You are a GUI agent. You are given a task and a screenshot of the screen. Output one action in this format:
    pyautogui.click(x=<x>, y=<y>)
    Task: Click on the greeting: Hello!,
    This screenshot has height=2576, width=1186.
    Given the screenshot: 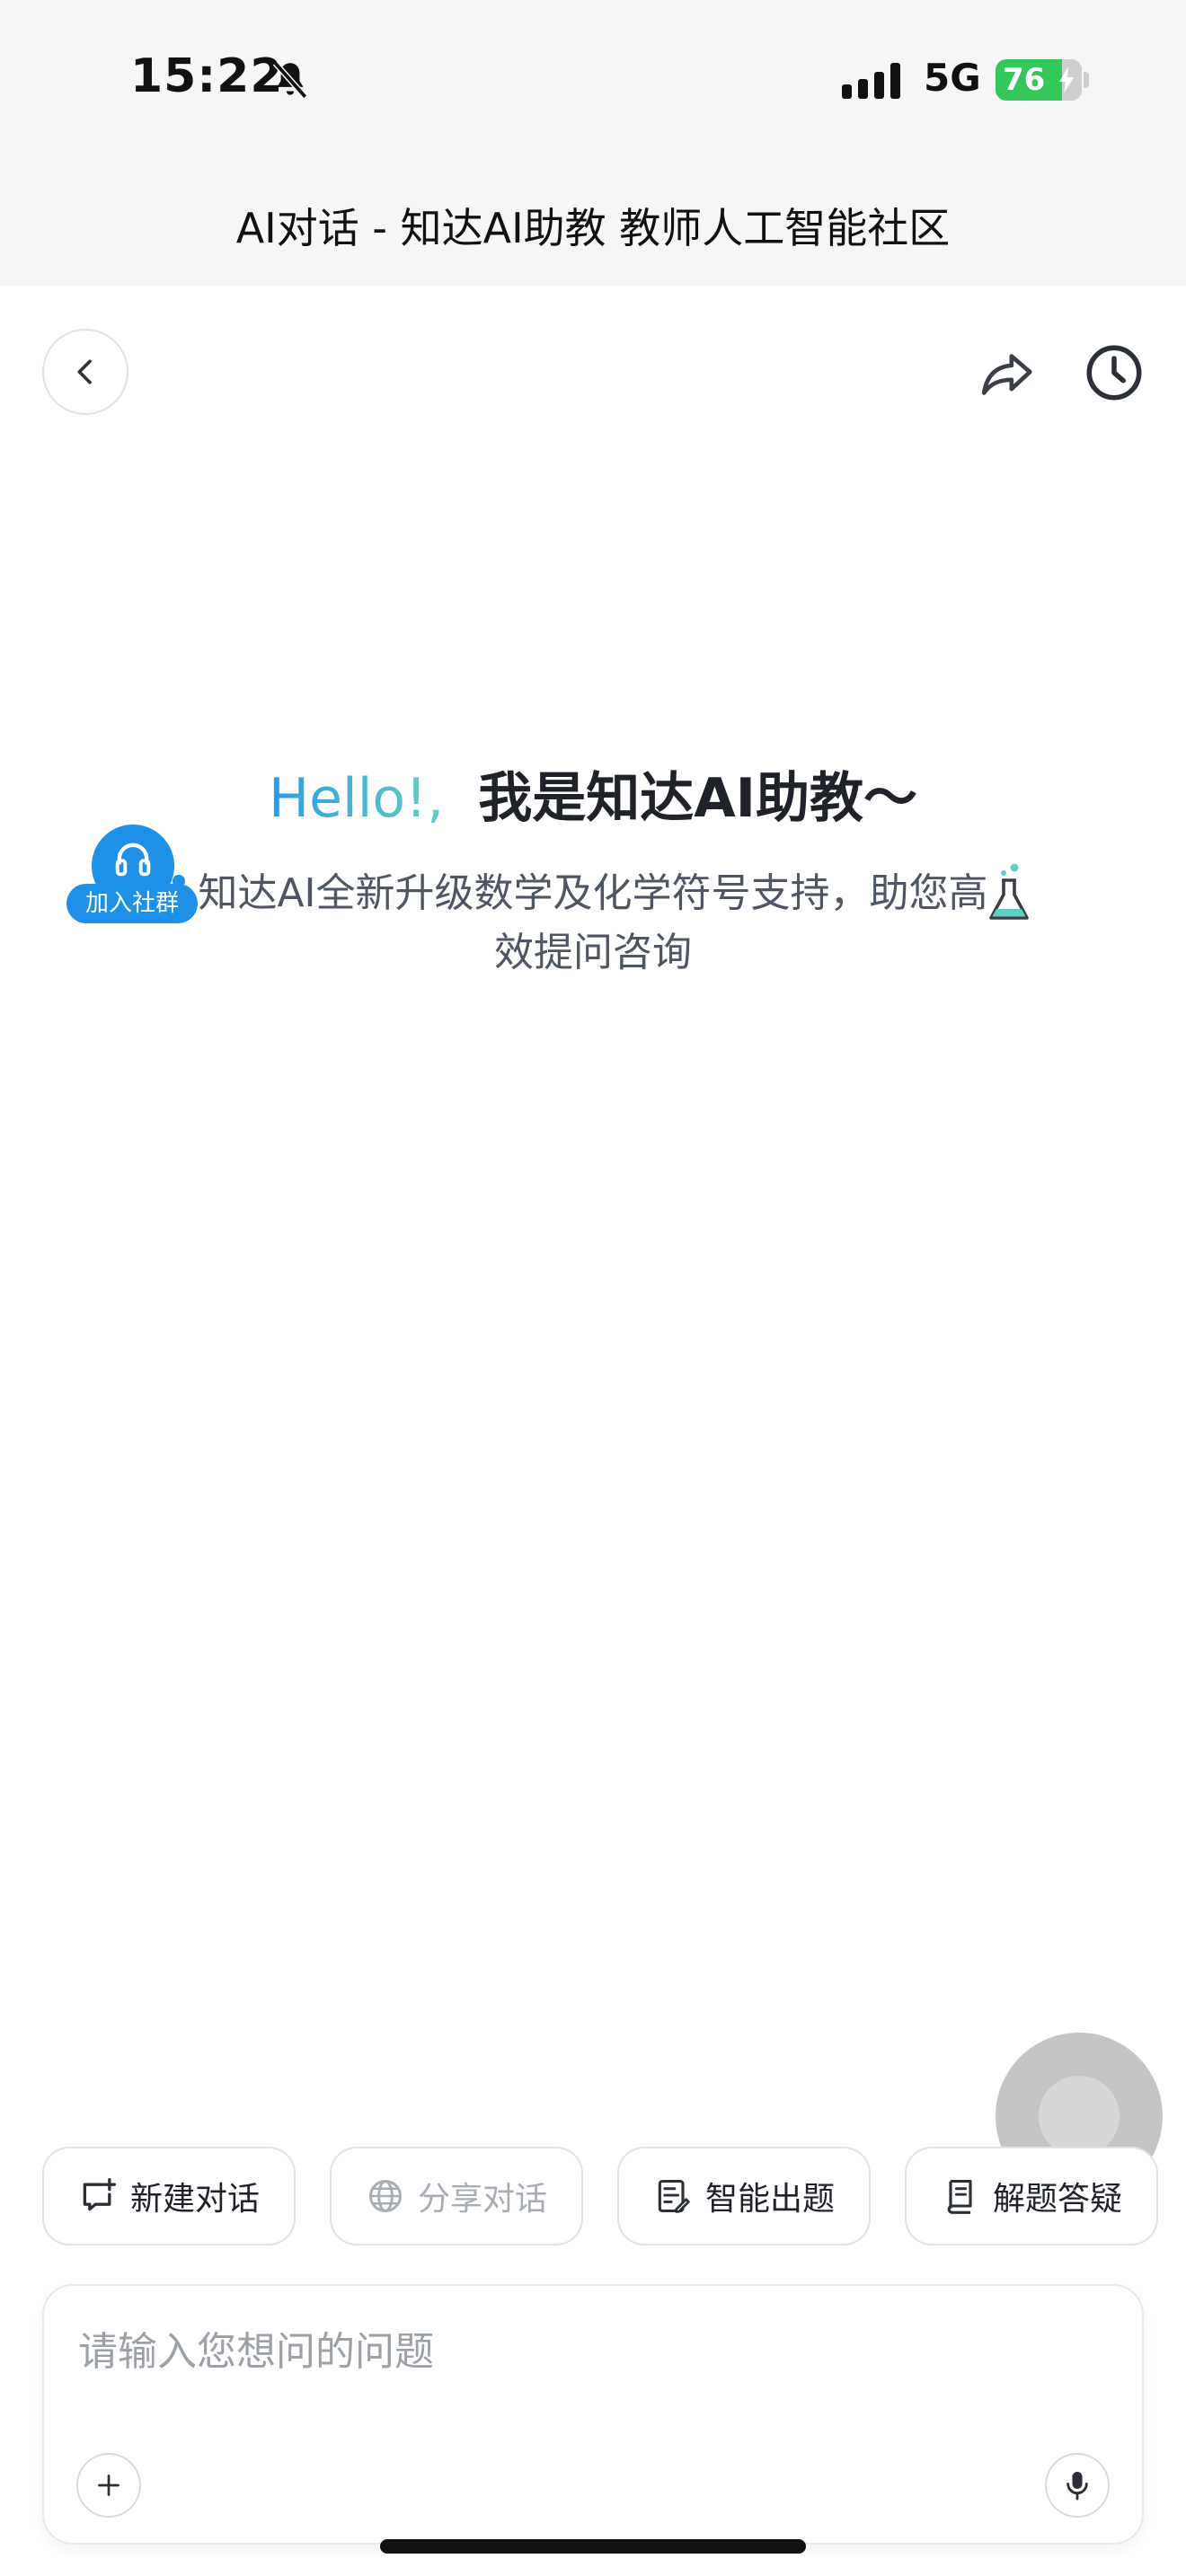 What is the action you would take?
    pyautogui.click(x=357, y=798)
    